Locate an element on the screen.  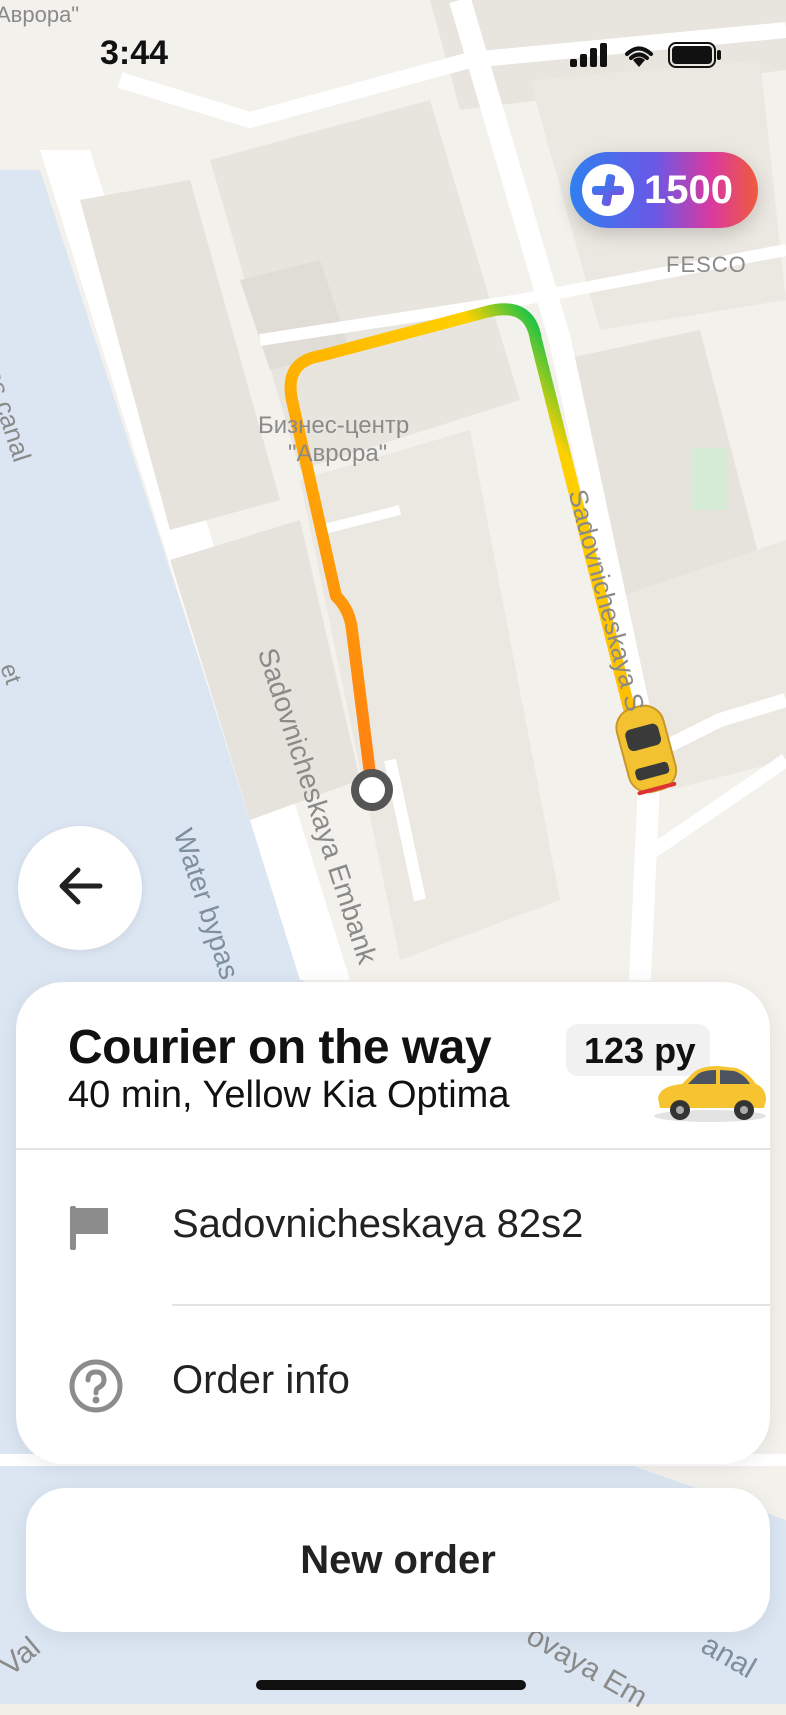
map-label-business-center-name: "Аврора" is located at coordinates (338, 453).